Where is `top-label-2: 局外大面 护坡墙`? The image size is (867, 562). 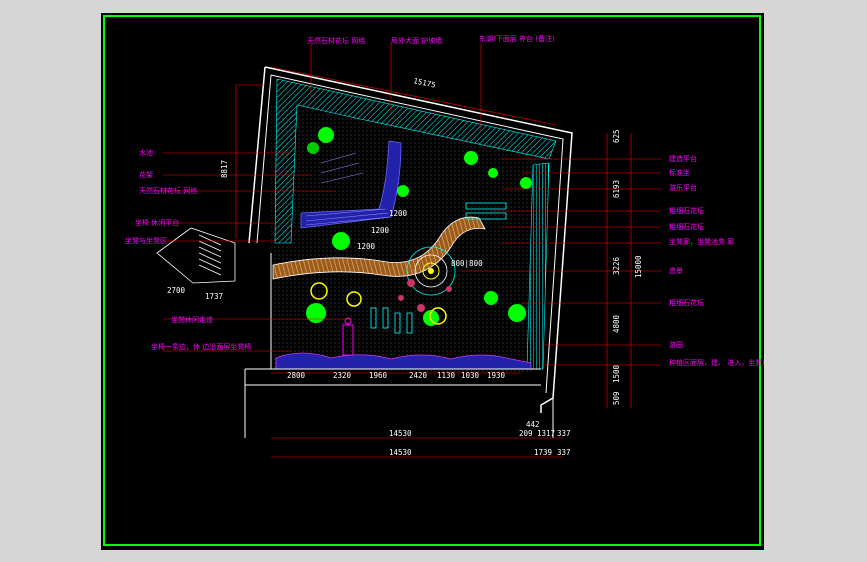
top-label-2: 局外大面 护坡墙 is located at coordinates (416, 40).